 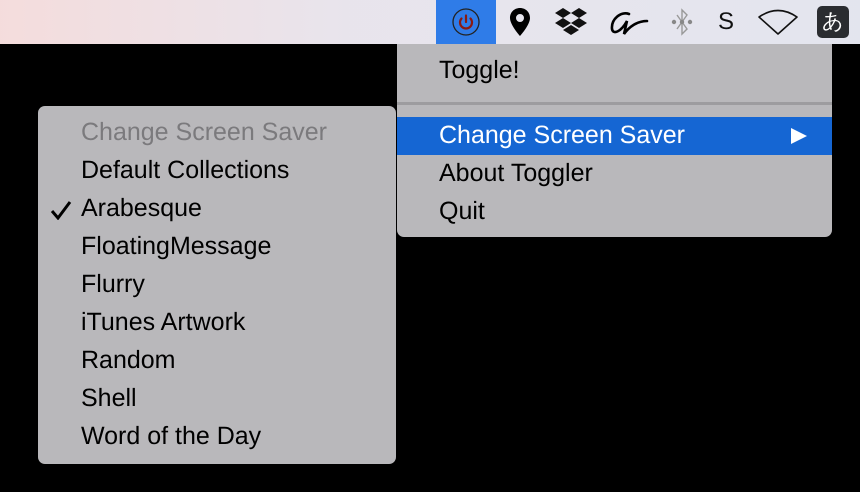 I want to click on s-status-button: S, so click(x=726, y=22).